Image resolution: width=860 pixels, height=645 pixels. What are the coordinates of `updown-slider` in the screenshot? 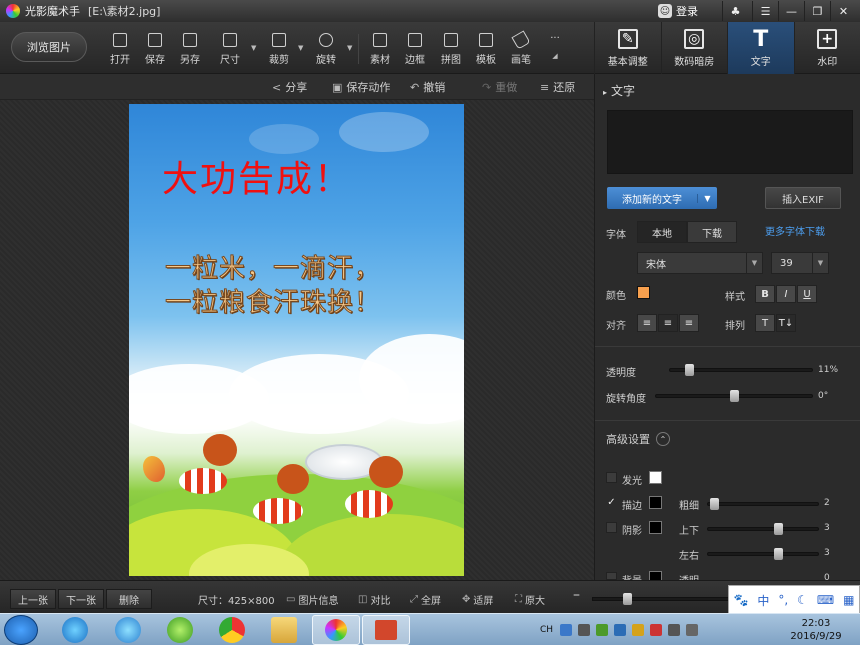 It's located at (763, 529).